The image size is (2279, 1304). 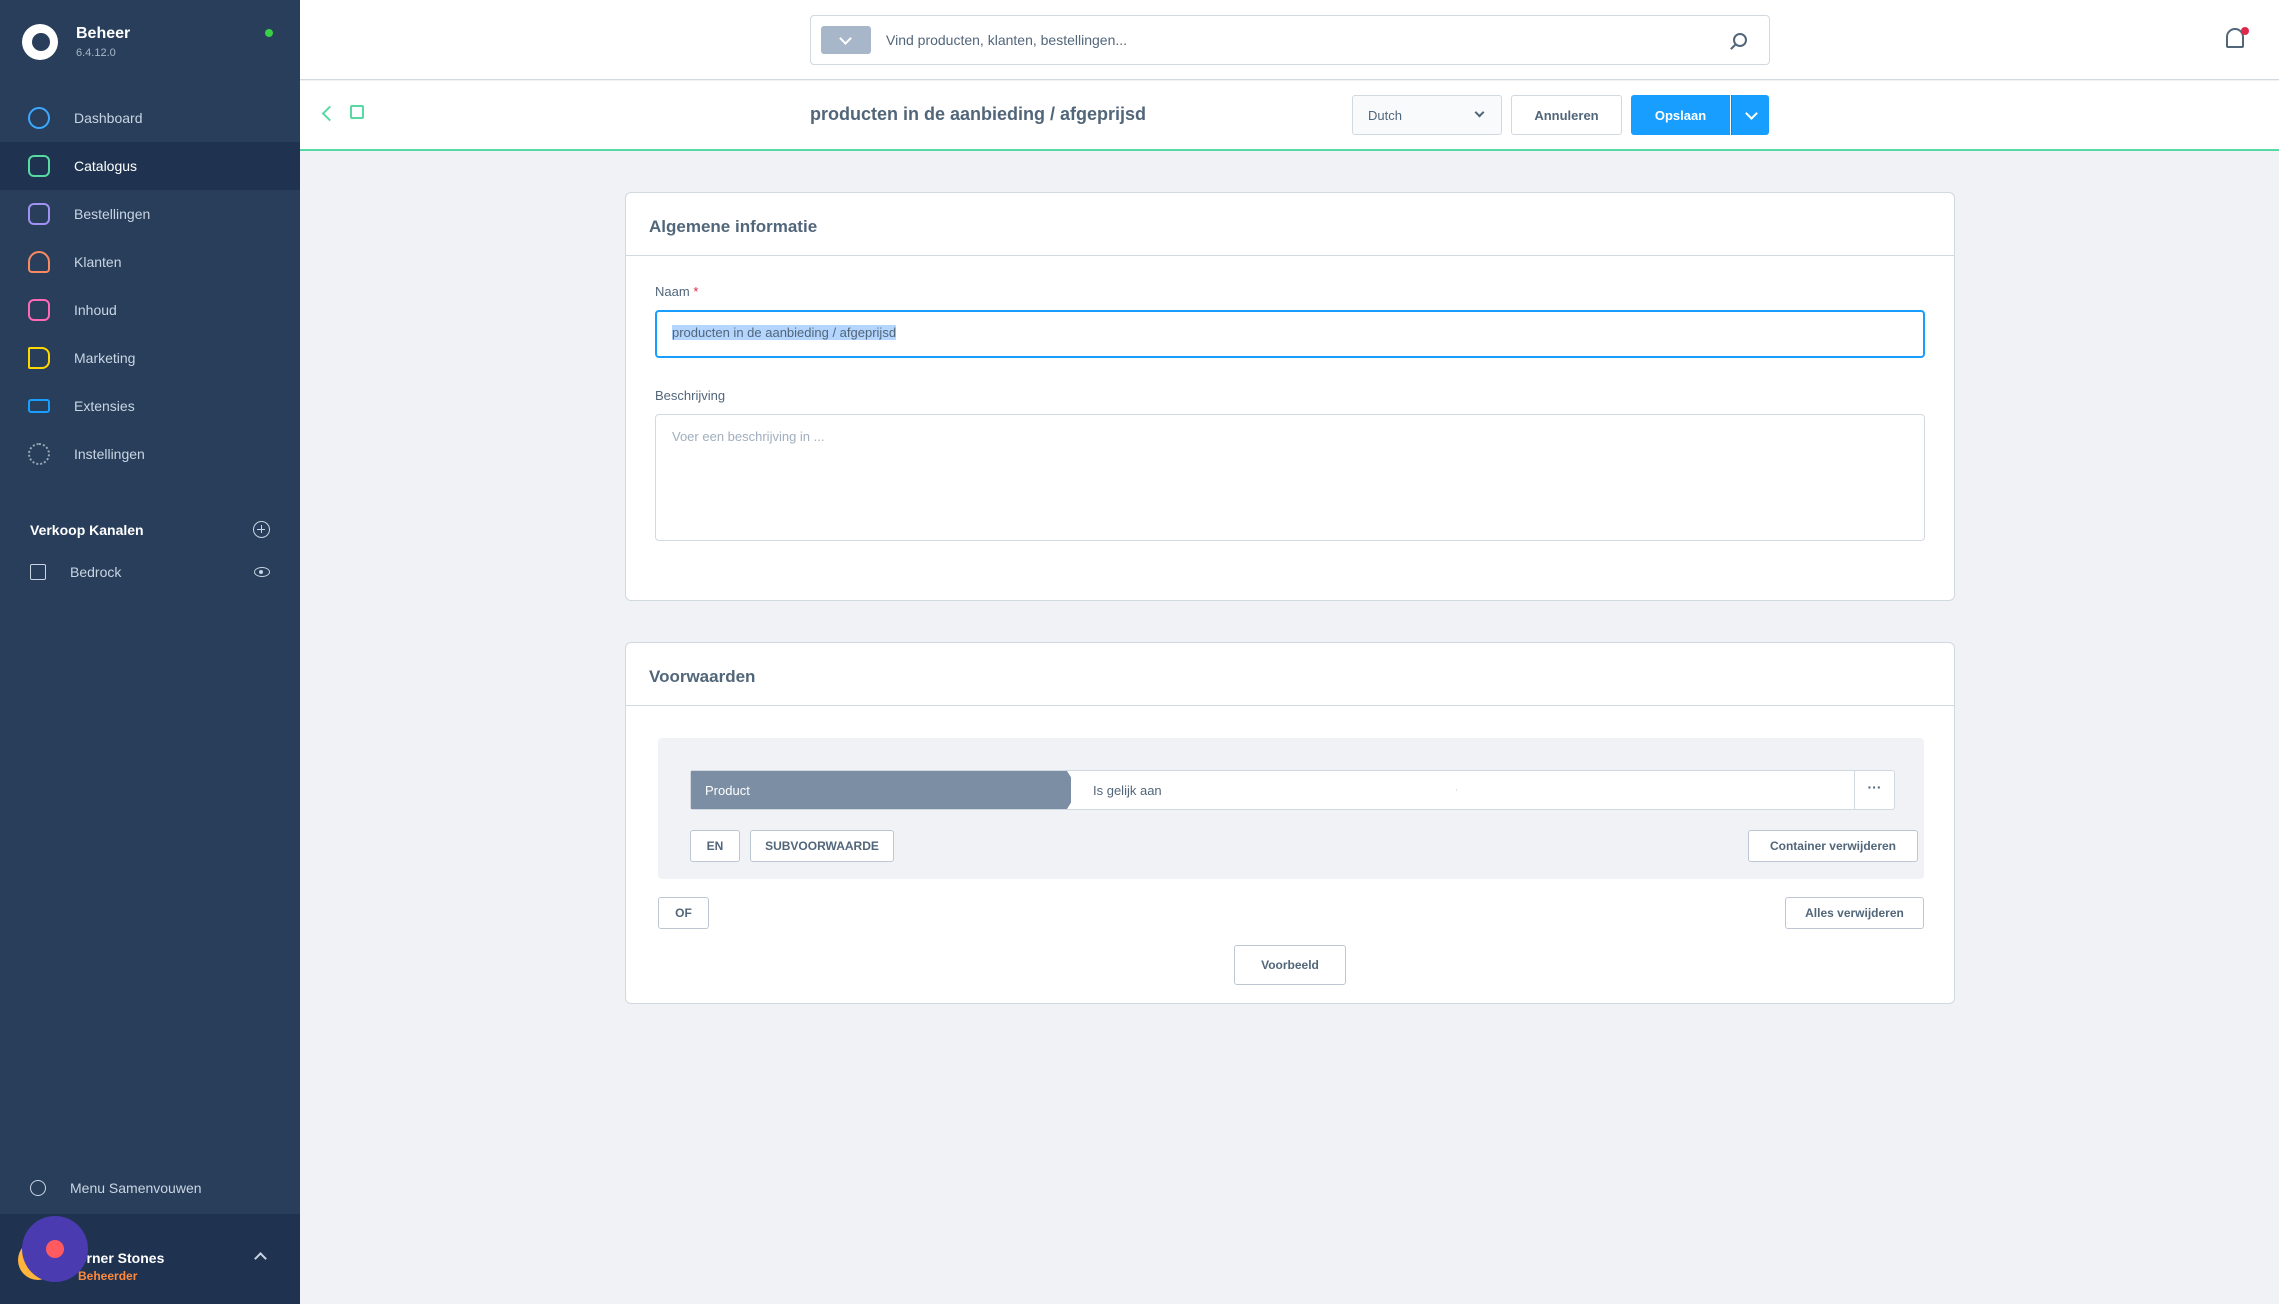 I want to click on content-icon, so click(x=39, y=310).